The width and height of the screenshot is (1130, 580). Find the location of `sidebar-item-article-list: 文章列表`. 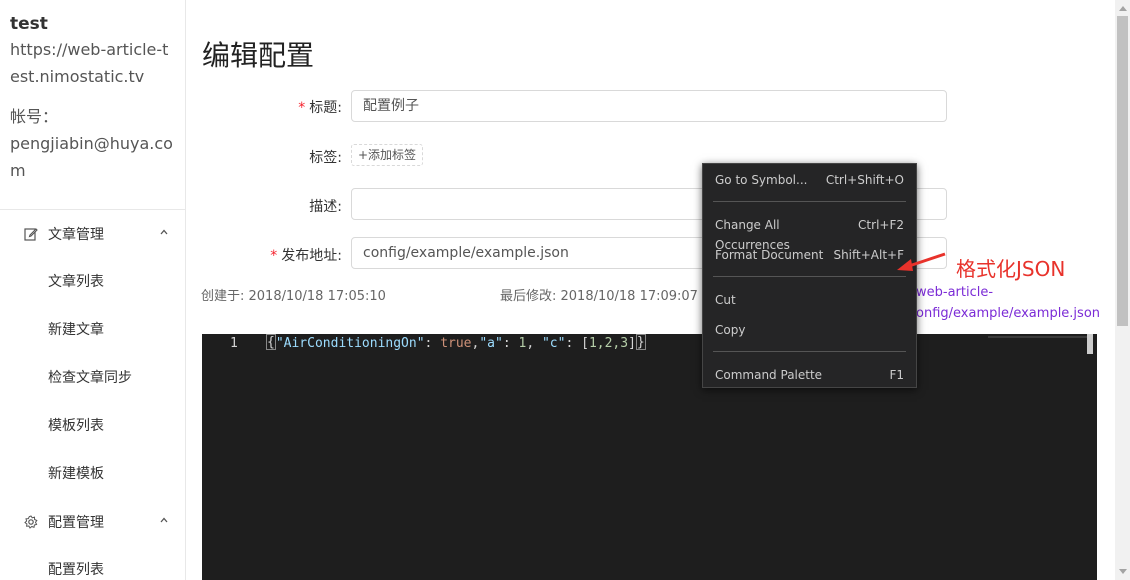

sidebar-item-article-list: 文章列表 is located at coordinates (76, 282).